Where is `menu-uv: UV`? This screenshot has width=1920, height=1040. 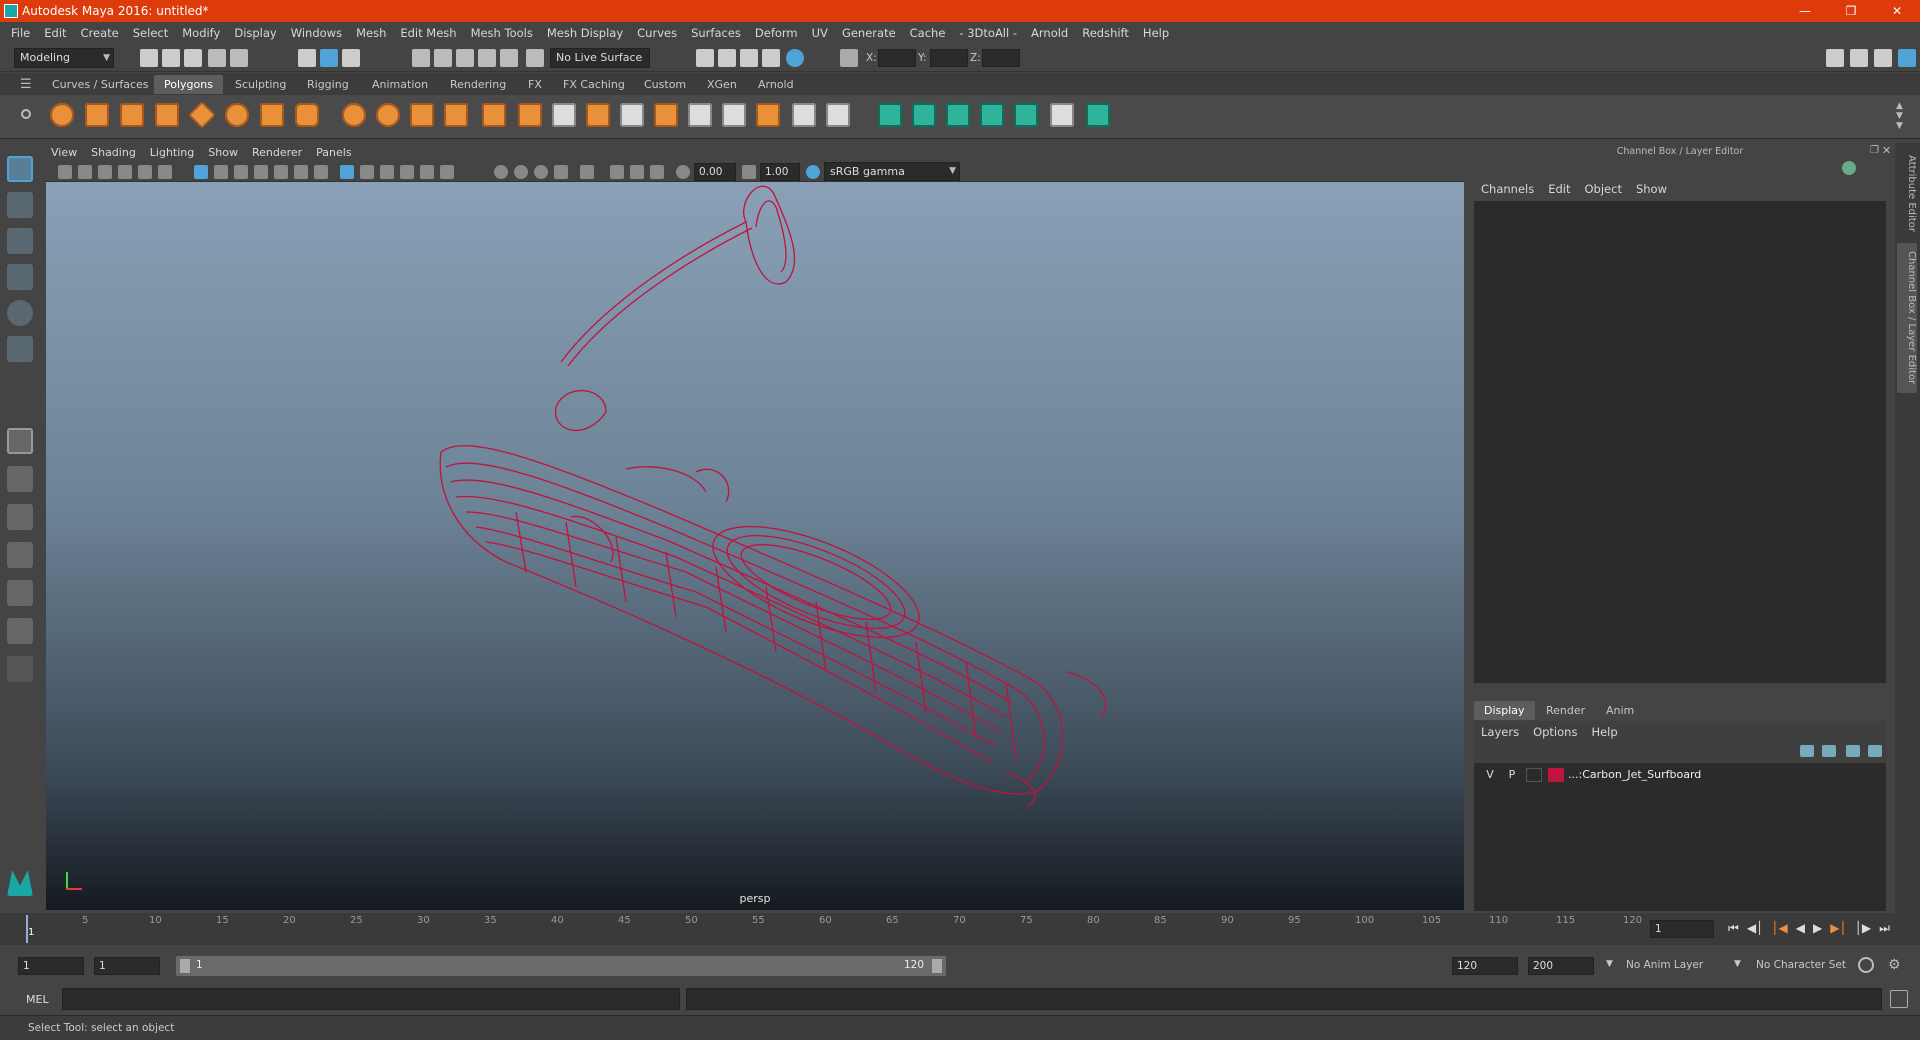 menu-uv: UV is located at coordinates (820, 33).